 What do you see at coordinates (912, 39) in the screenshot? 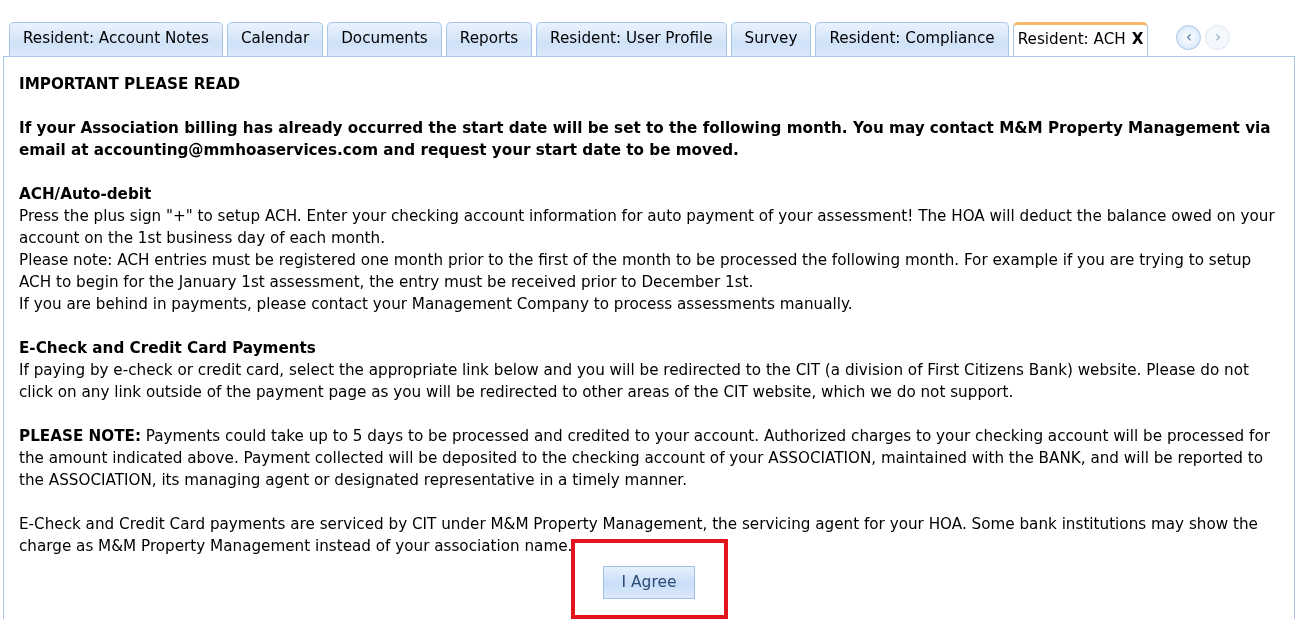
I see `tab: Resident: Compliance` at bounding box center [912, 39].